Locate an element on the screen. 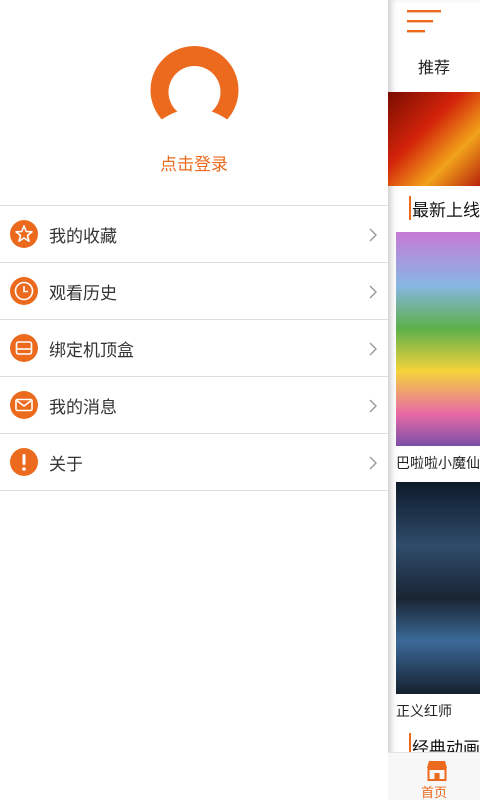  mail-icon is located at coordinates (24, 405).